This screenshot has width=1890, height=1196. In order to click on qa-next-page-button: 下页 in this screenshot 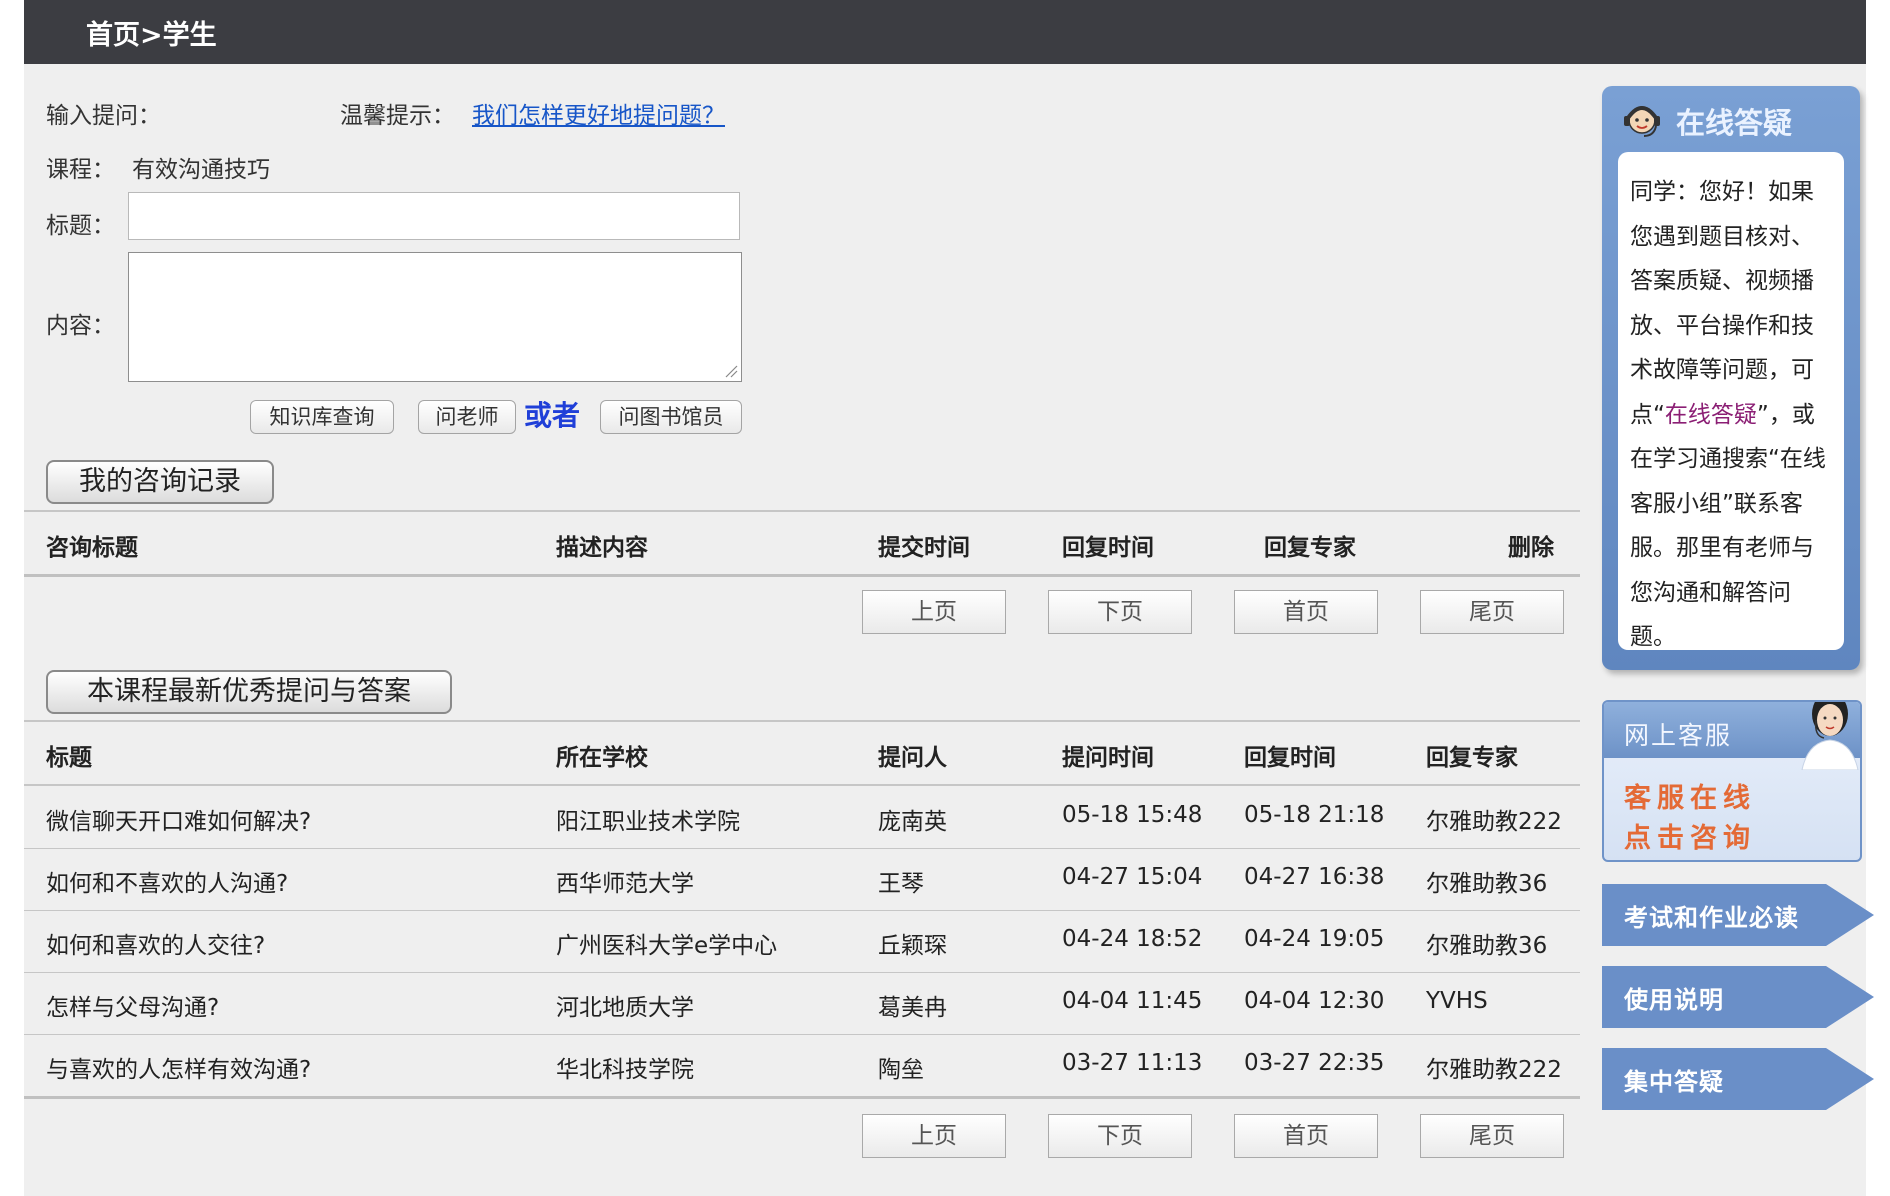, I will do `click(1120, 1136)`.